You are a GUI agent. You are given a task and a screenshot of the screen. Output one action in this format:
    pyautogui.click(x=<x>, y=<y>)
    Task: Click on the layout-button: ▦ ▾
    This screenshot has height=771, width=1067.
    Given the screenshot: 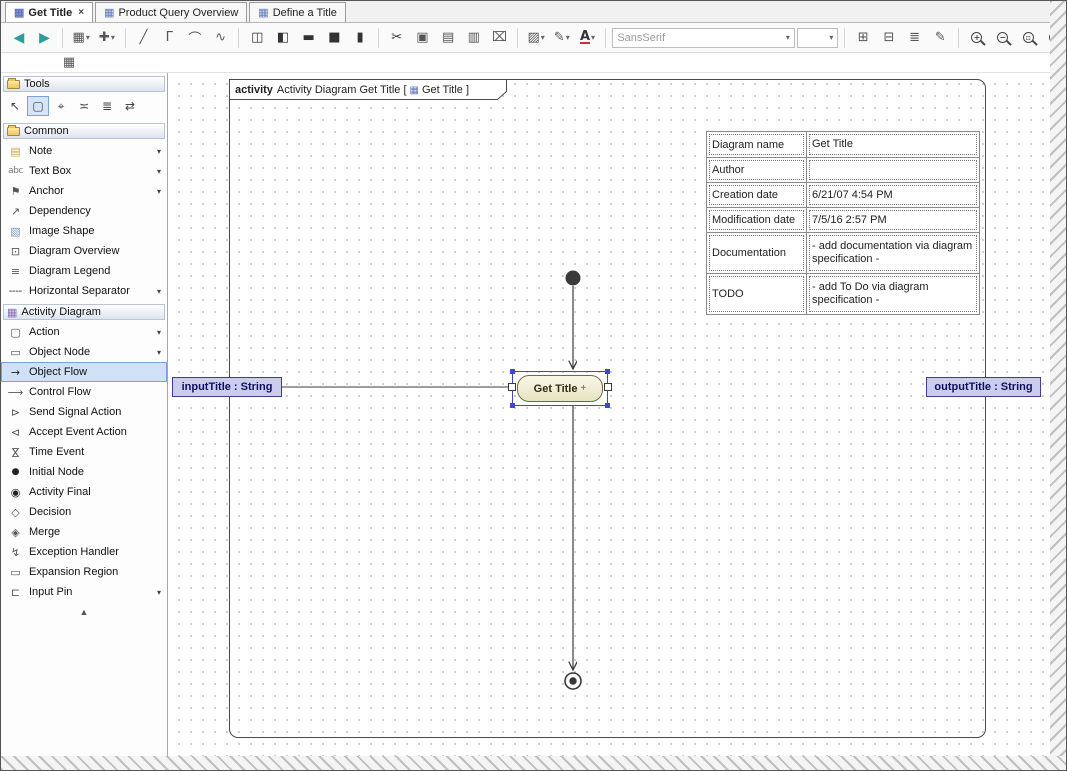 What is the action you would take?
    pyautogui.click(x=81, y=38)
    